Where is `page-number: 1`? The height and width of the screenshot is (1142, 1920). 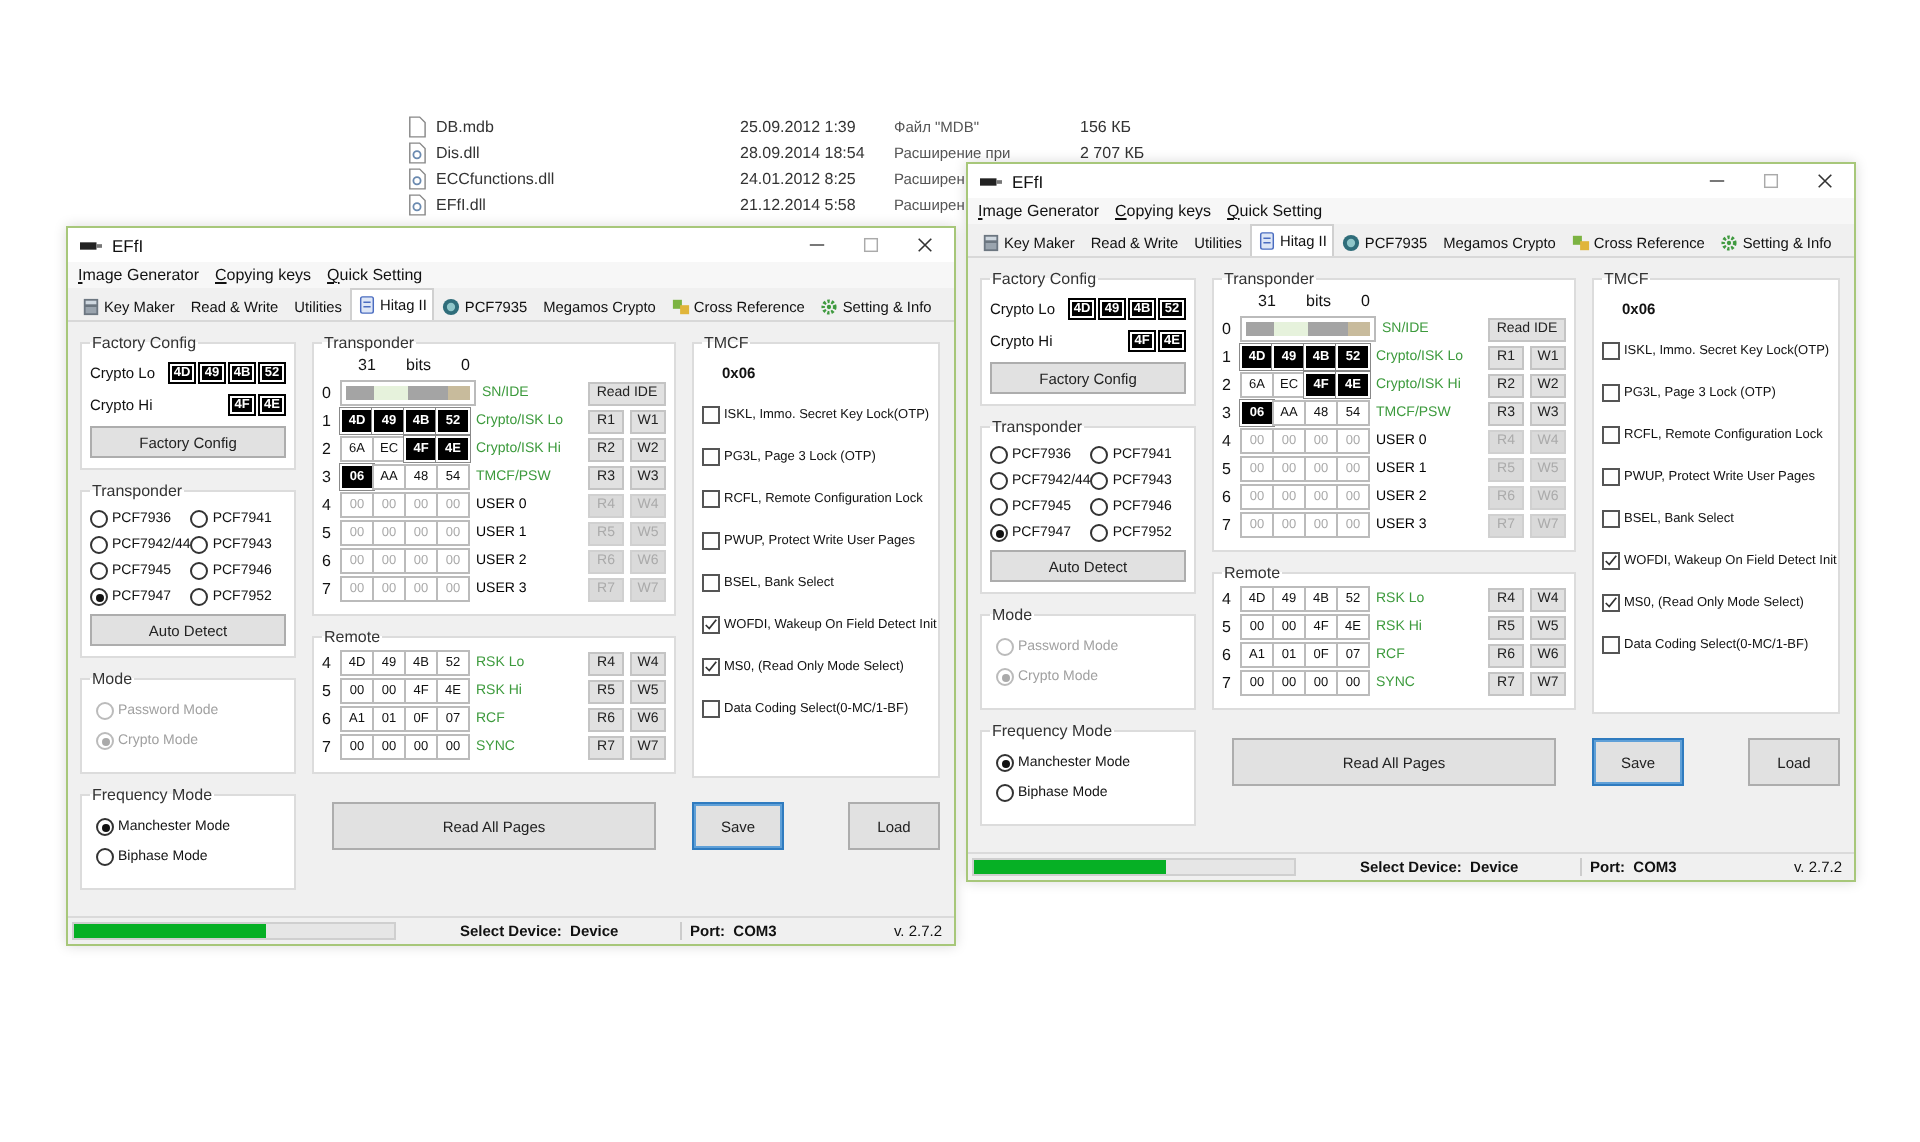
page-number: 1 is located at coordinates (1227, 357).